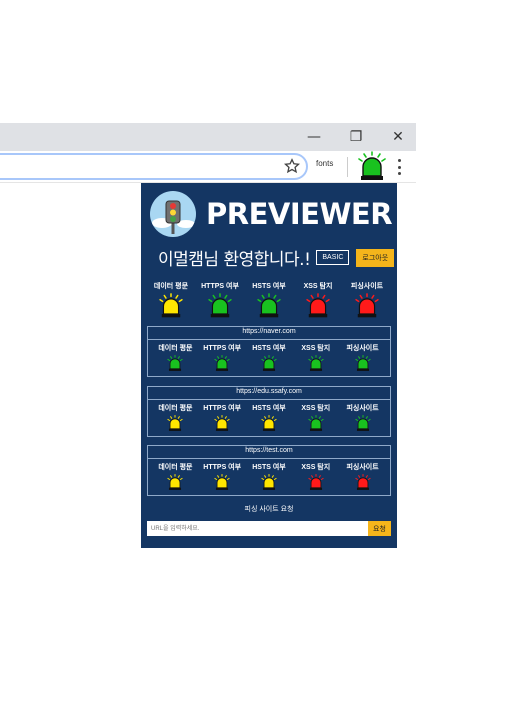 The width and height of the screenshot is (509, 701). What do you see at coordinates (292, 166) in the screenshot?
I see `bookmark-star-icon` at bounding box center [292, 166].